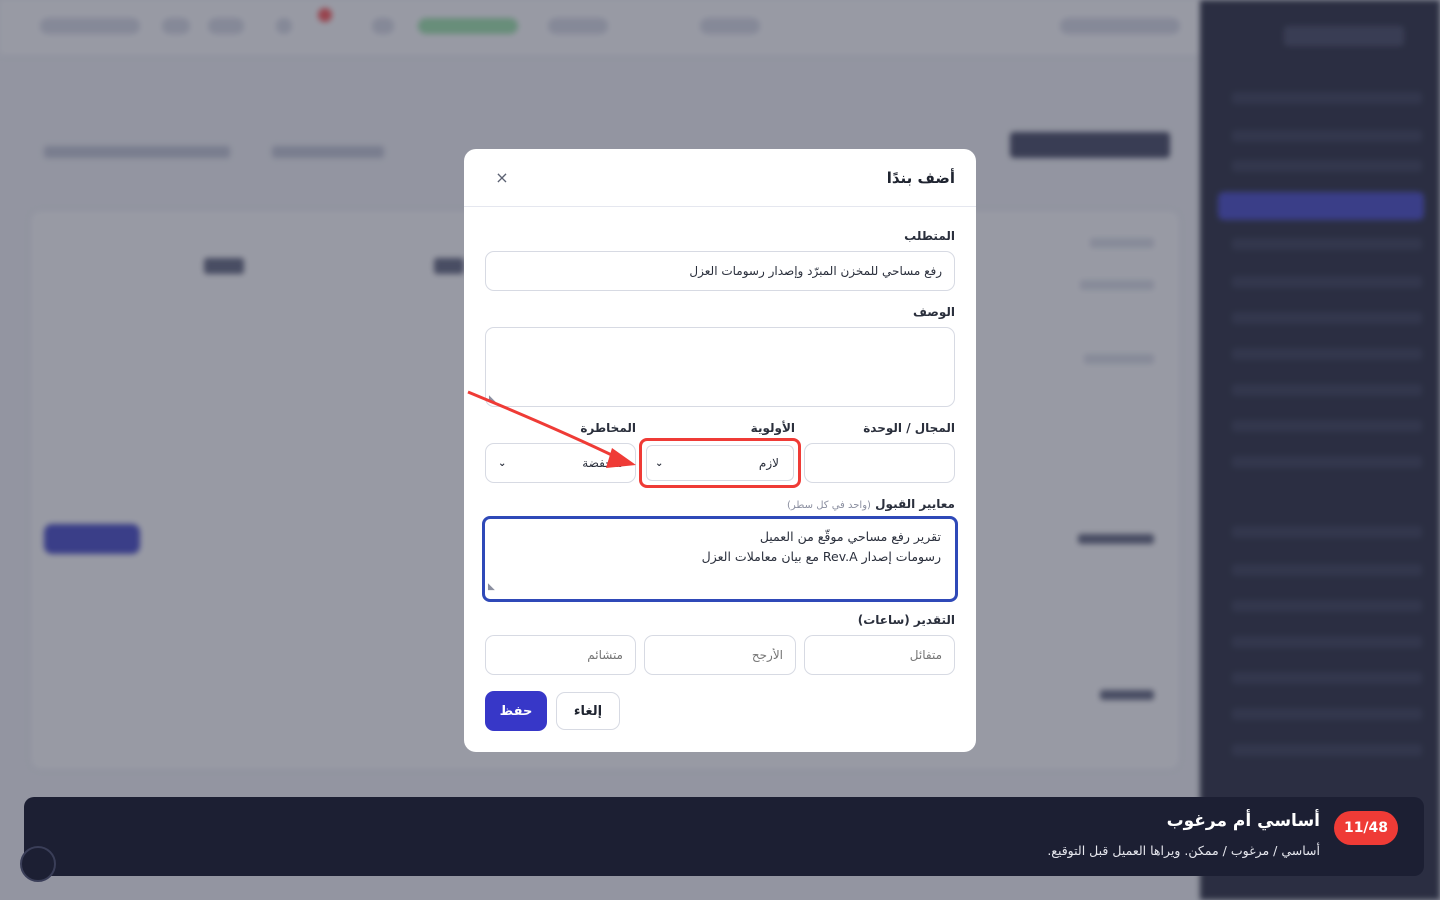  I want to click on modal-title: أضف بندًا, so click(920, 177).